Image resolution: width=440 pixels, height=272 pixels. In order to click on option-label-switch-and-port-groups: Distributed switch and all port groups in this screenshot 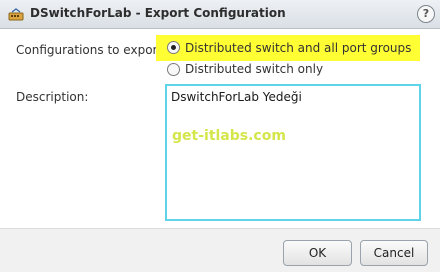, I will do `click(298, 48)`.